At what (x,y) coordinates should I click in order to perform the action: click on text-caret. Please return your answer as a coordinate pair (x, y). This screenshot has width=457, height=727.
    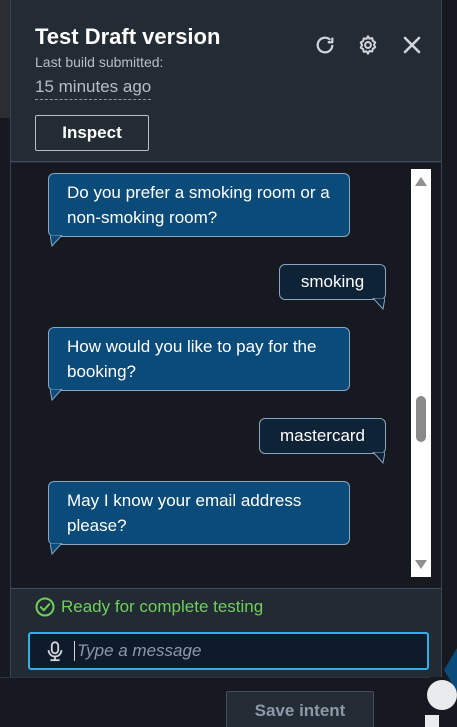
    Looking at the image, I should click on (74, 651).